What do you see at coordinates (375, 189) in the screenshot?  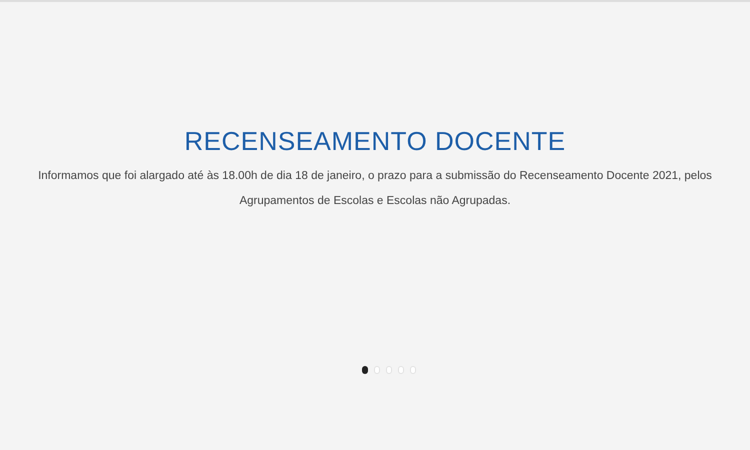 I see `slide-text: Informamos que foi alargado até às 18.00h de dia 18 de janeiro, o prazo para a submissão do Recenseamento Docente 2021, pelos Agrupamentos de Escolas e Escolas não Agrupadas.` at bounding box center [375, 189].